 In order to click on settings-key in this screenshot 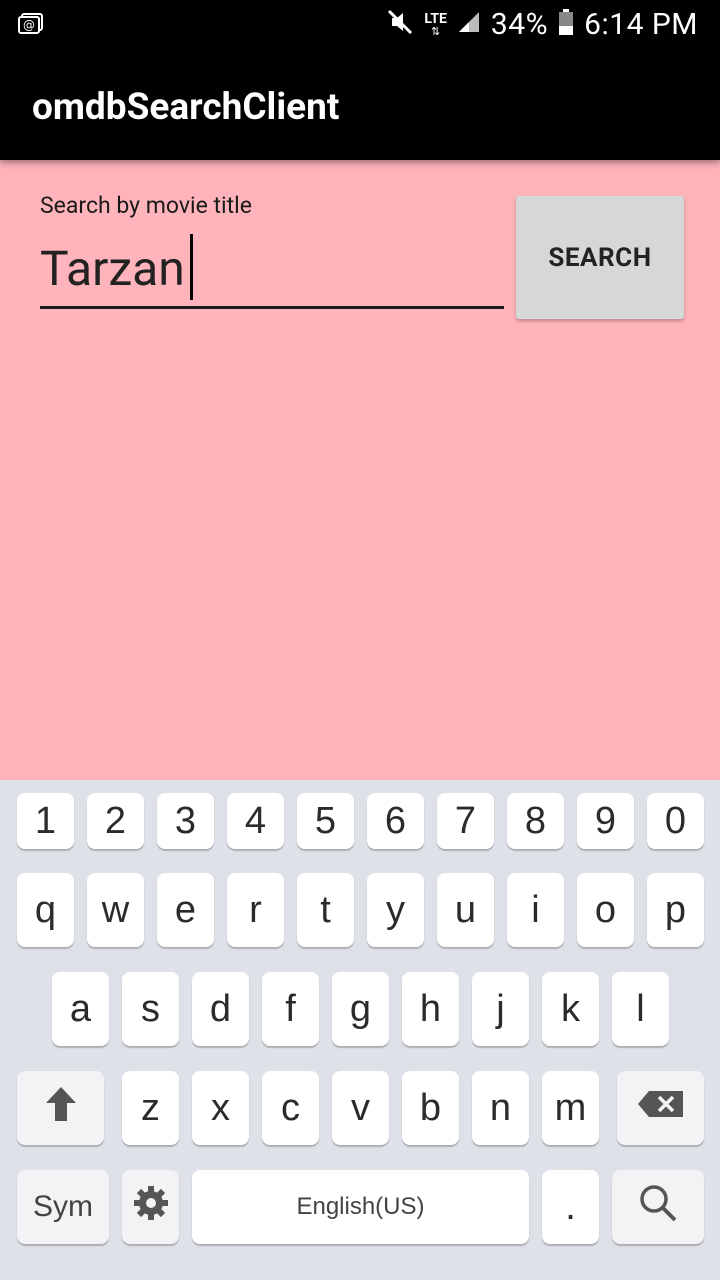, I will do `click(150, 1207)`.